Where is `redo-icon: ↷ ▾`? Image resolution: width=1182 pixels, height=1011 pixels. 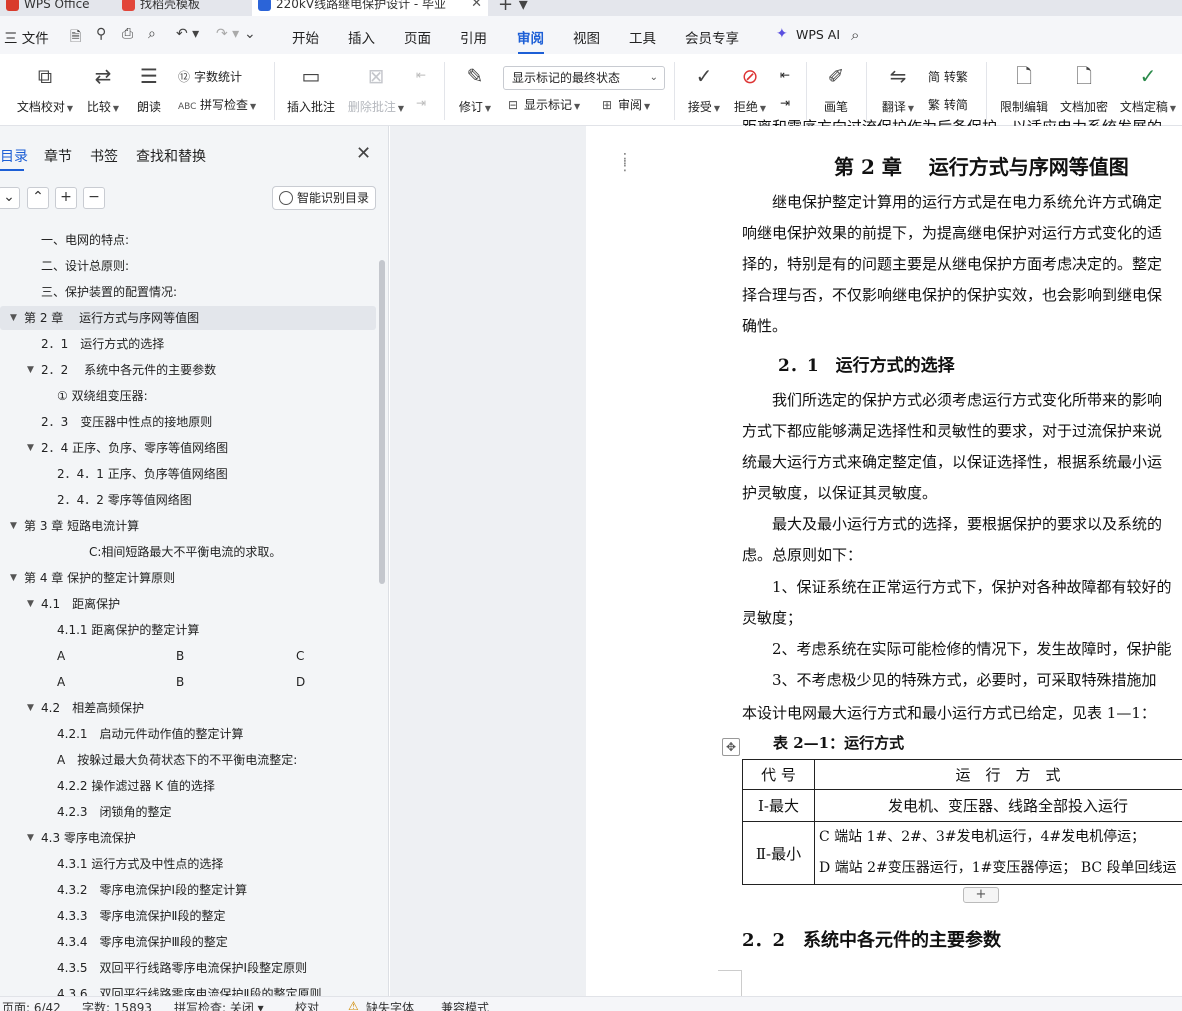
redo-icon: ↷ ▾ is located at coordinates (227, 34).